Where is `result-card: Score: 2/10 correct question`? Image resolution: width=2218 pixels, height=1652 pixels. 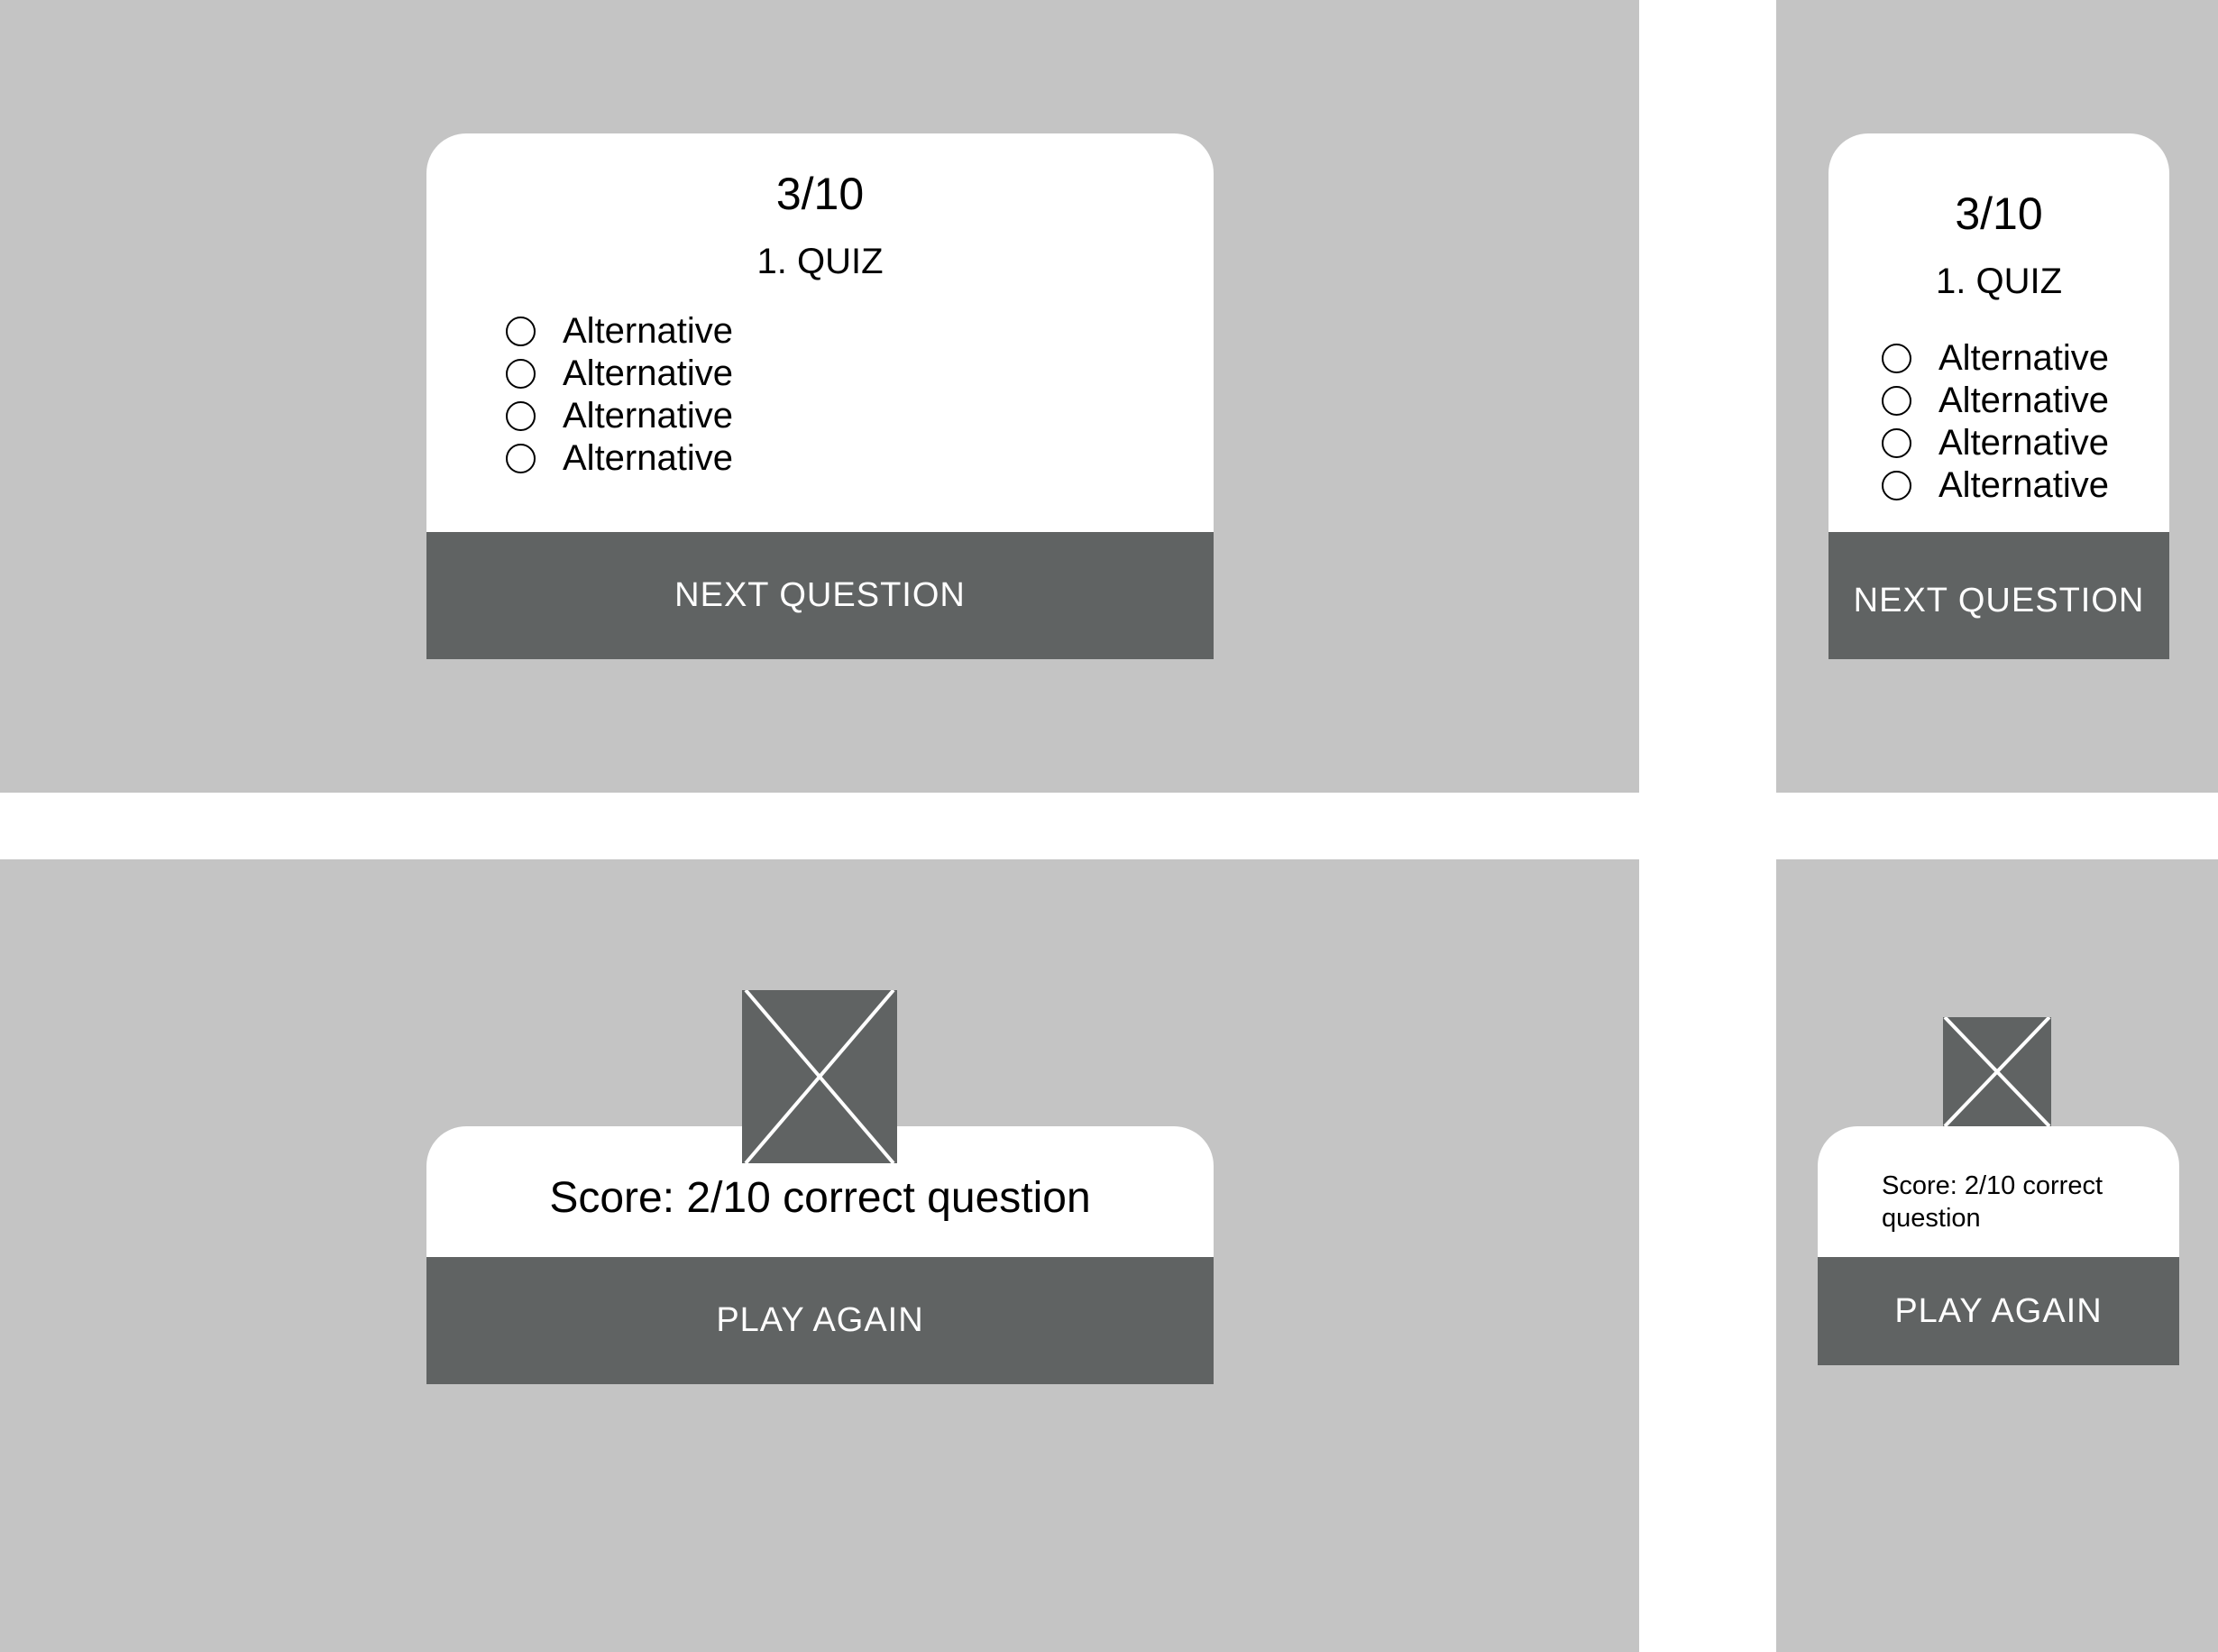 result-card: Score: 2/10 correct question is located at coordinates (1998, 1191).